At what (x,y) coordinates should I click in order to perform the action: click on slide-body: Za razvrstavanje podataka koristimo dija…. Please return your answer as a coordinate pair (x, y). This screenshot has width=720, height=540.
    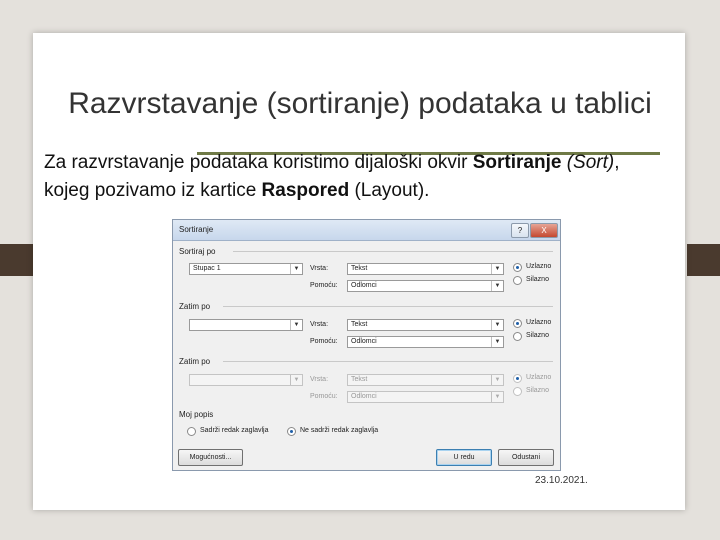
    Looking at the image, I should click on (344, 177).